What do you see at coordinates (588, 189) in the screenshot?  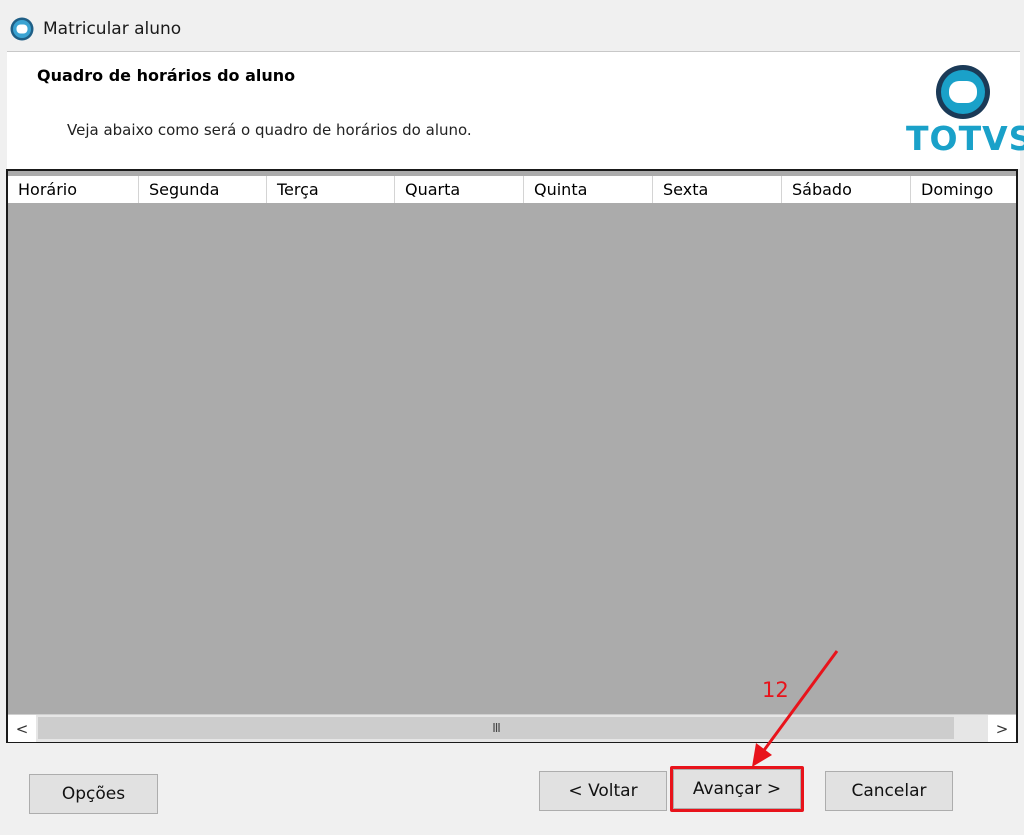 I see `column-header-quinta: Quinta` at bounding box center [588, 189].